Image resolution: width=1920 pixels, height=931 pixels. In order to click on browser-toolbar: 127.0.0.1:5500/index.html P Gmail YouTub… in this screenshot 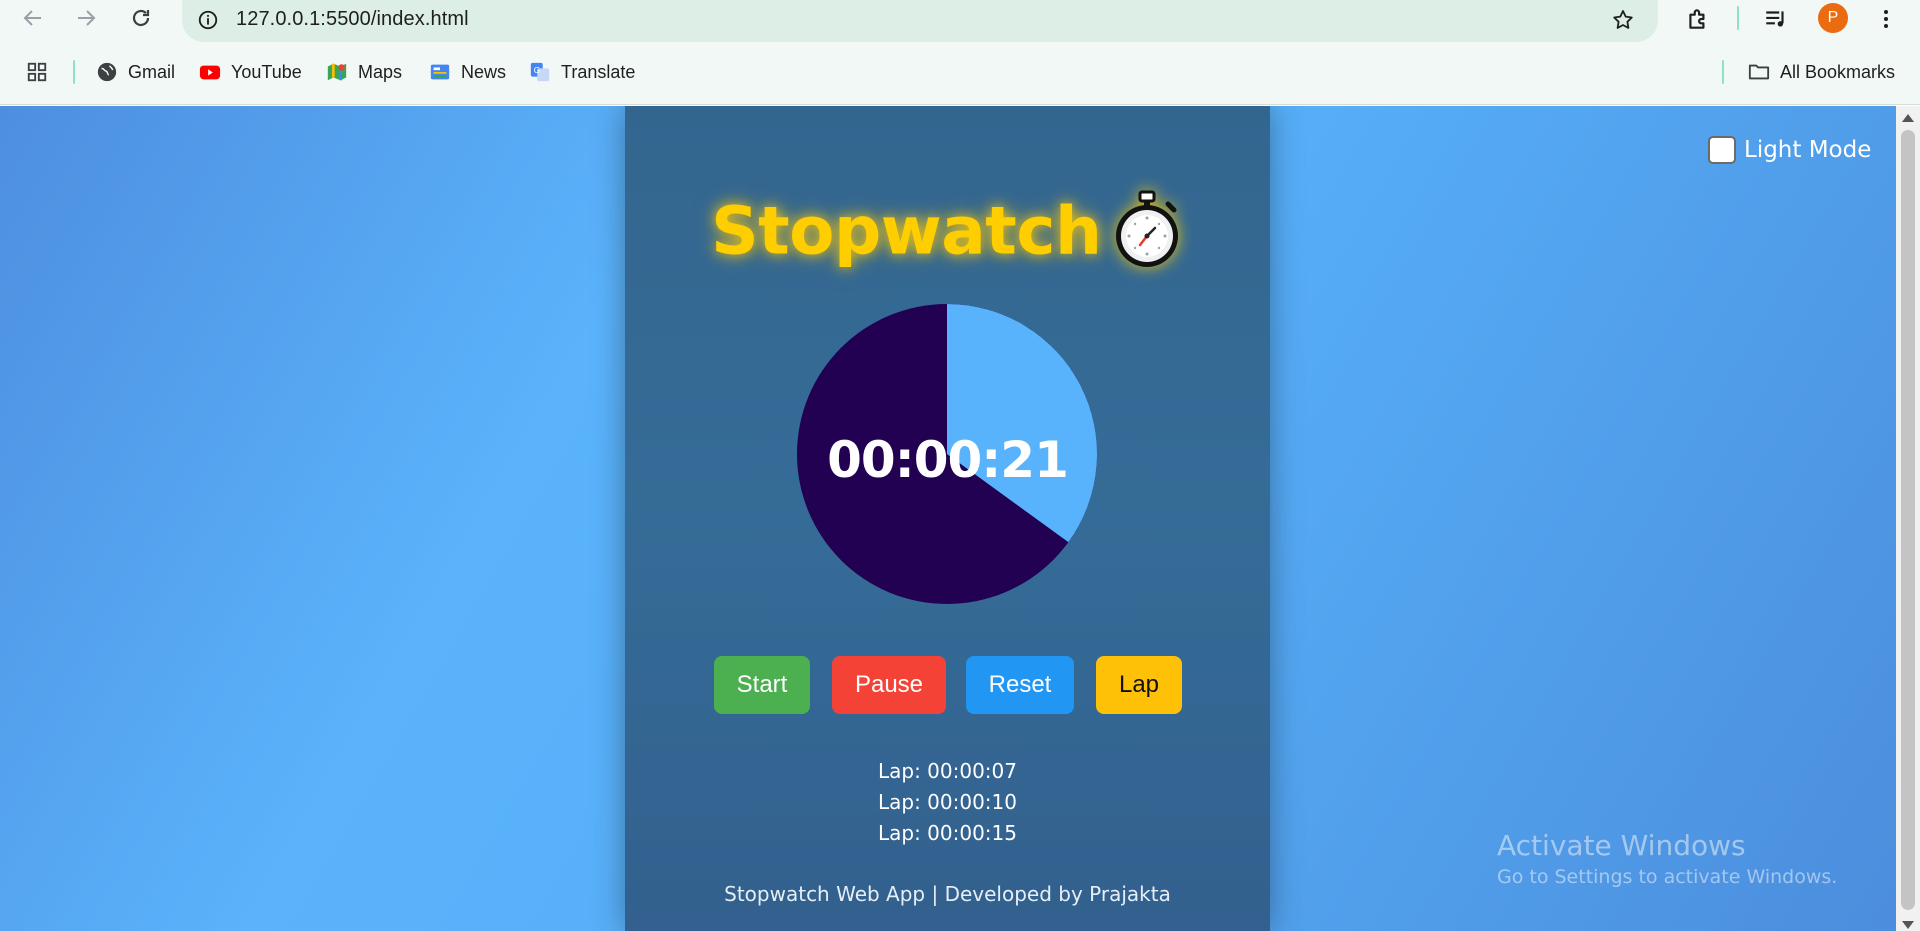, I will do `click(960, 52)`.